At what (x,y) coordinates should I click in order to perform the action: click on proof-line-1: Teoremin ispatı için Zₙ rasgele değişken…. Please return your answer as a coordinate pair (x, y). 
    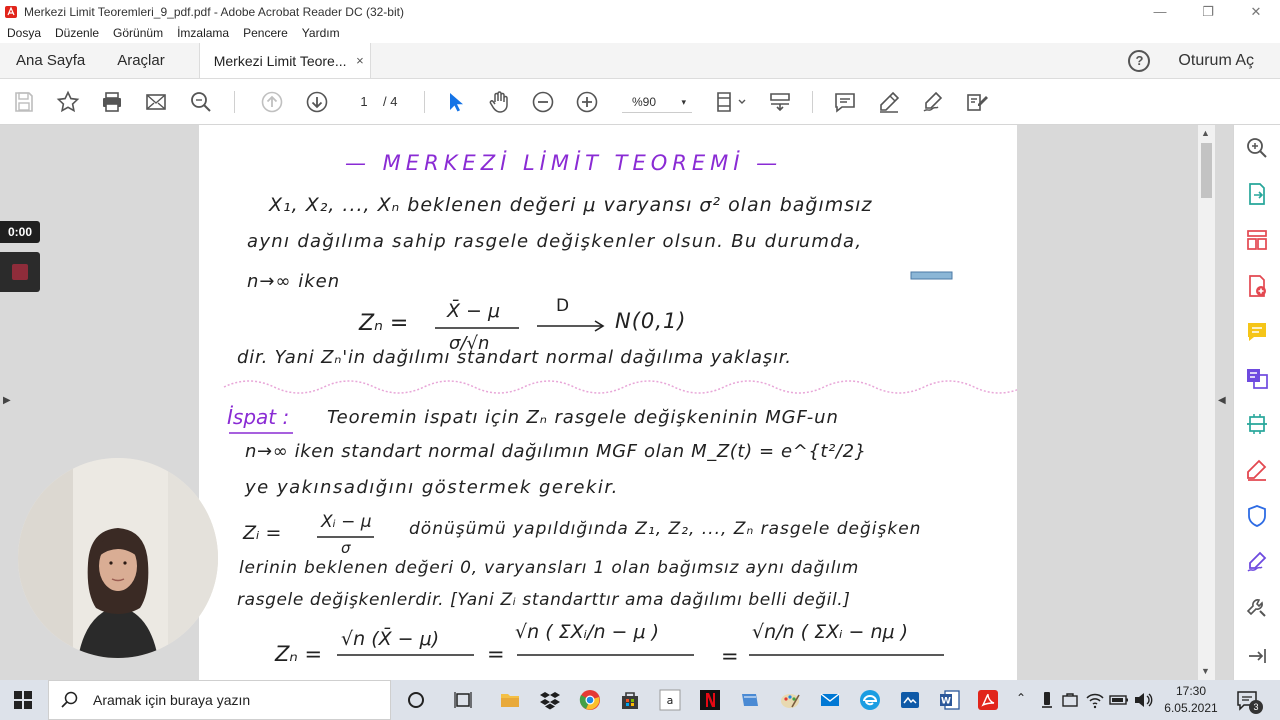
    Looking at the image, I should click on (583, 417).